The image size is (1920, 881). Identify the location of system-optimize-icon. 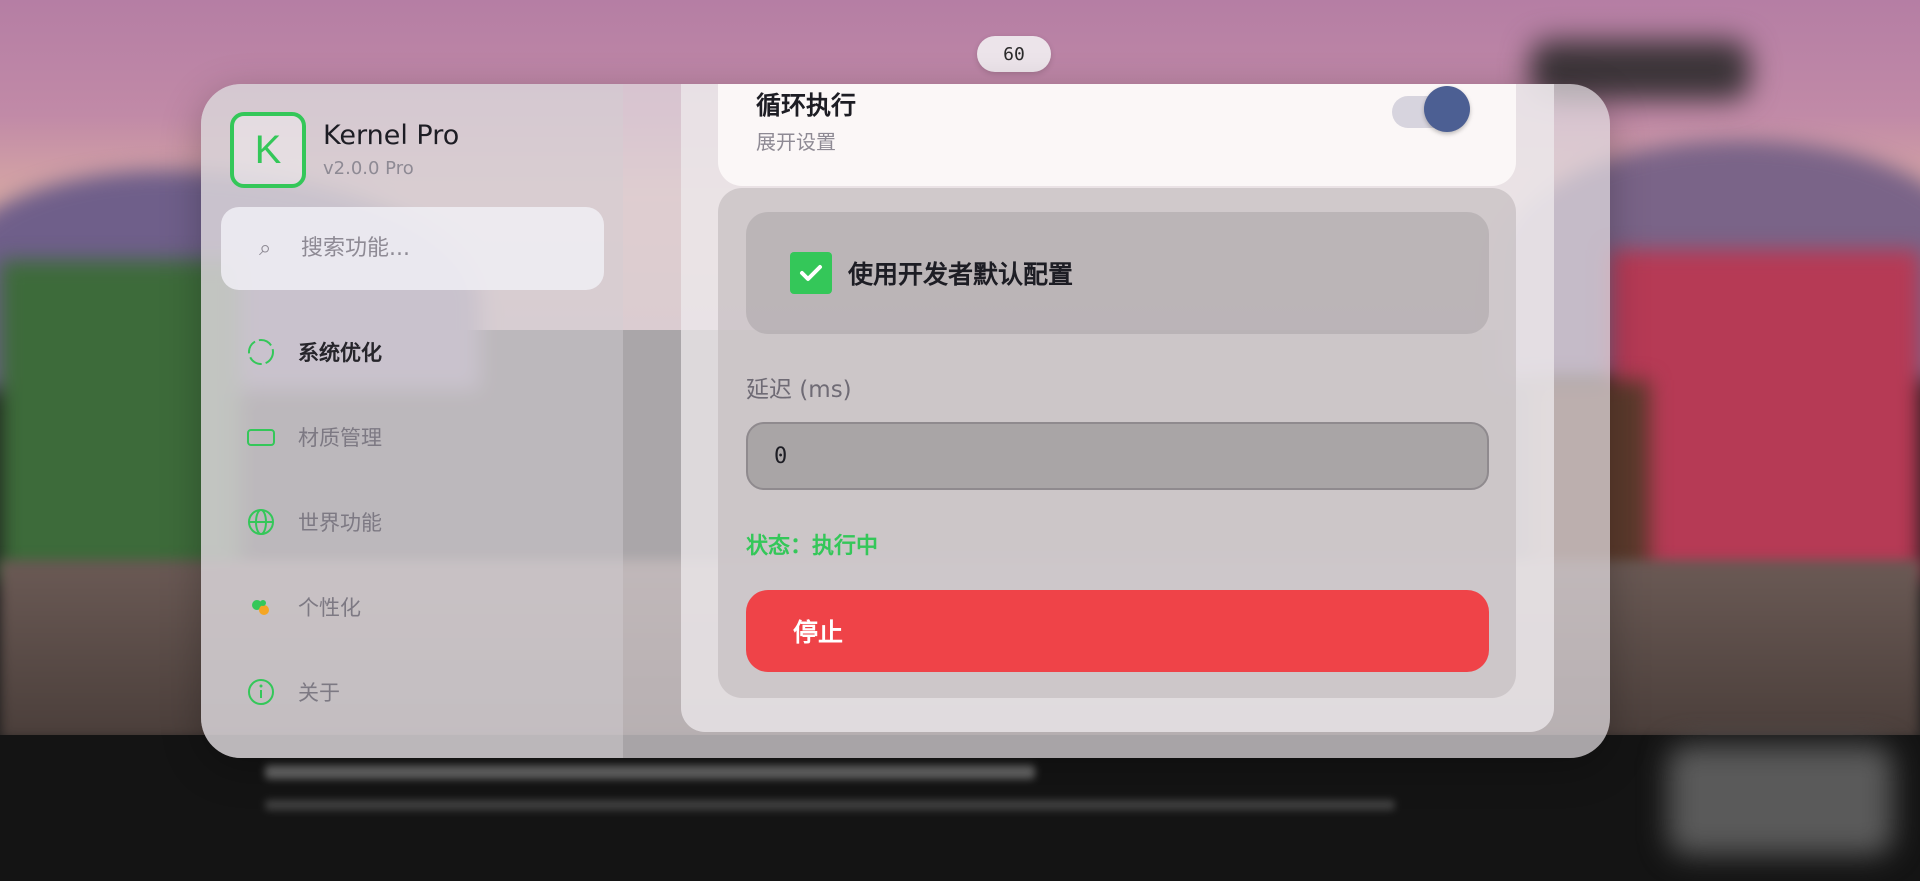
(261, 352).